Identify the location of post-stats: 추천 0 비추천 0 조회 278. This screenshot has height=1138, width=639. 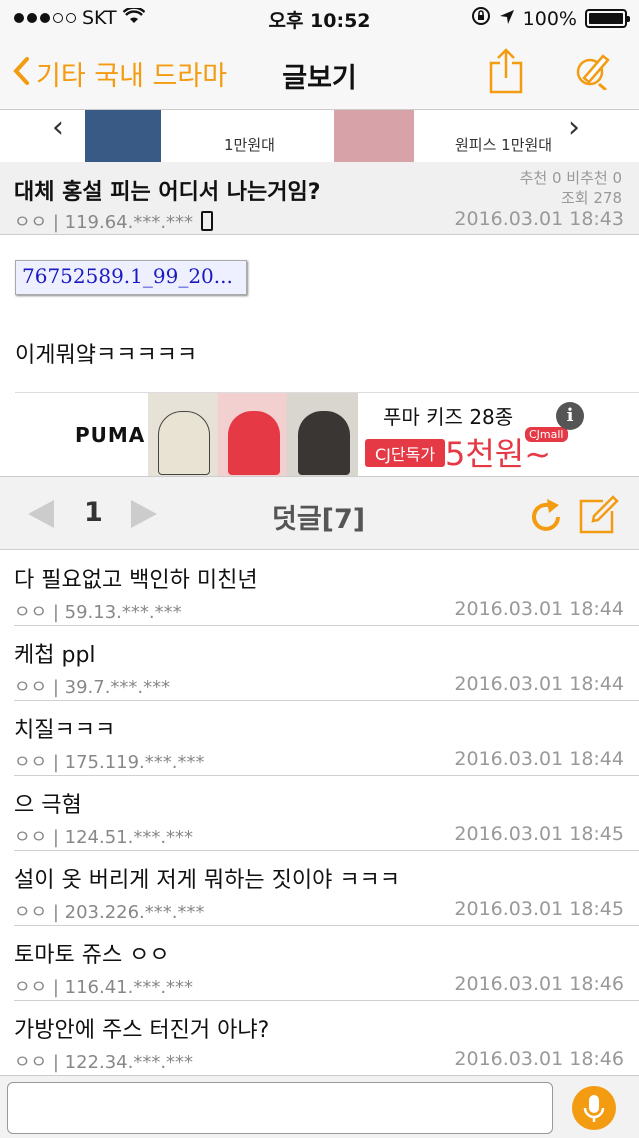
(571, 188).